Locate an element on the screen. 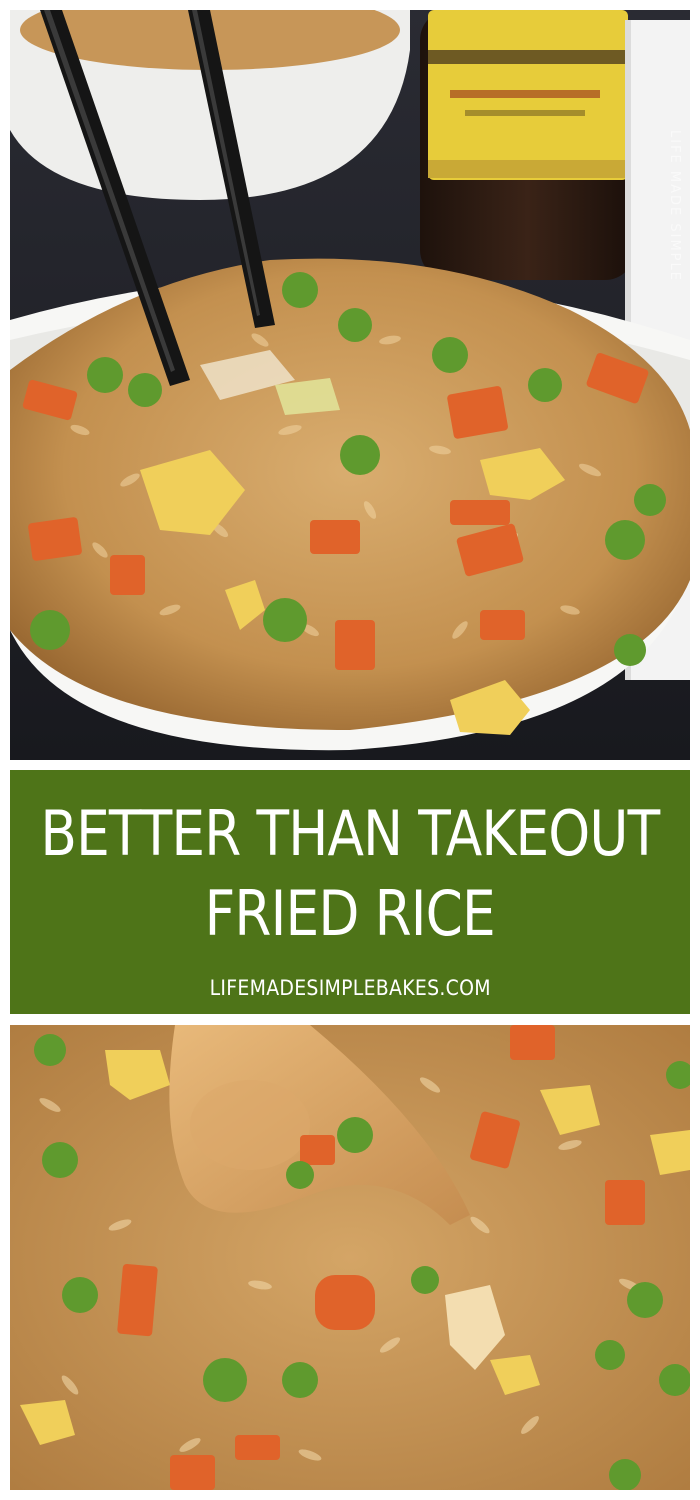 Image resolution: width=700 pixels, height=1500 pixels. website-url: LIFEMADESIMPLEBAKES.COM is located at coordinates (349, 988).